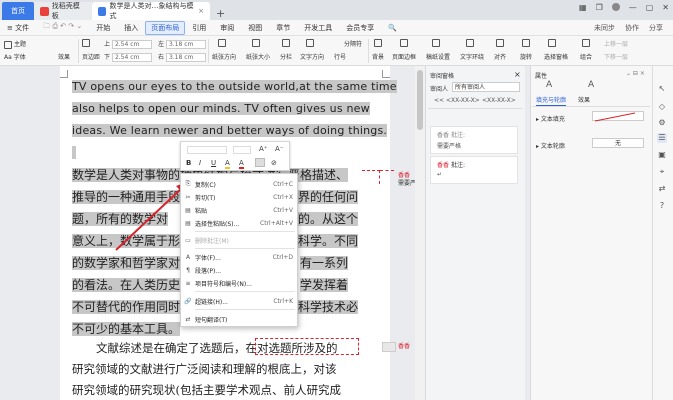 Image resolution: width=673 pixels, height=400 pixels. What do you see at coordinates (449, 146) in the screenshot?
I see `comment-1-text: 需要严格` at bounding box center [449, 146].